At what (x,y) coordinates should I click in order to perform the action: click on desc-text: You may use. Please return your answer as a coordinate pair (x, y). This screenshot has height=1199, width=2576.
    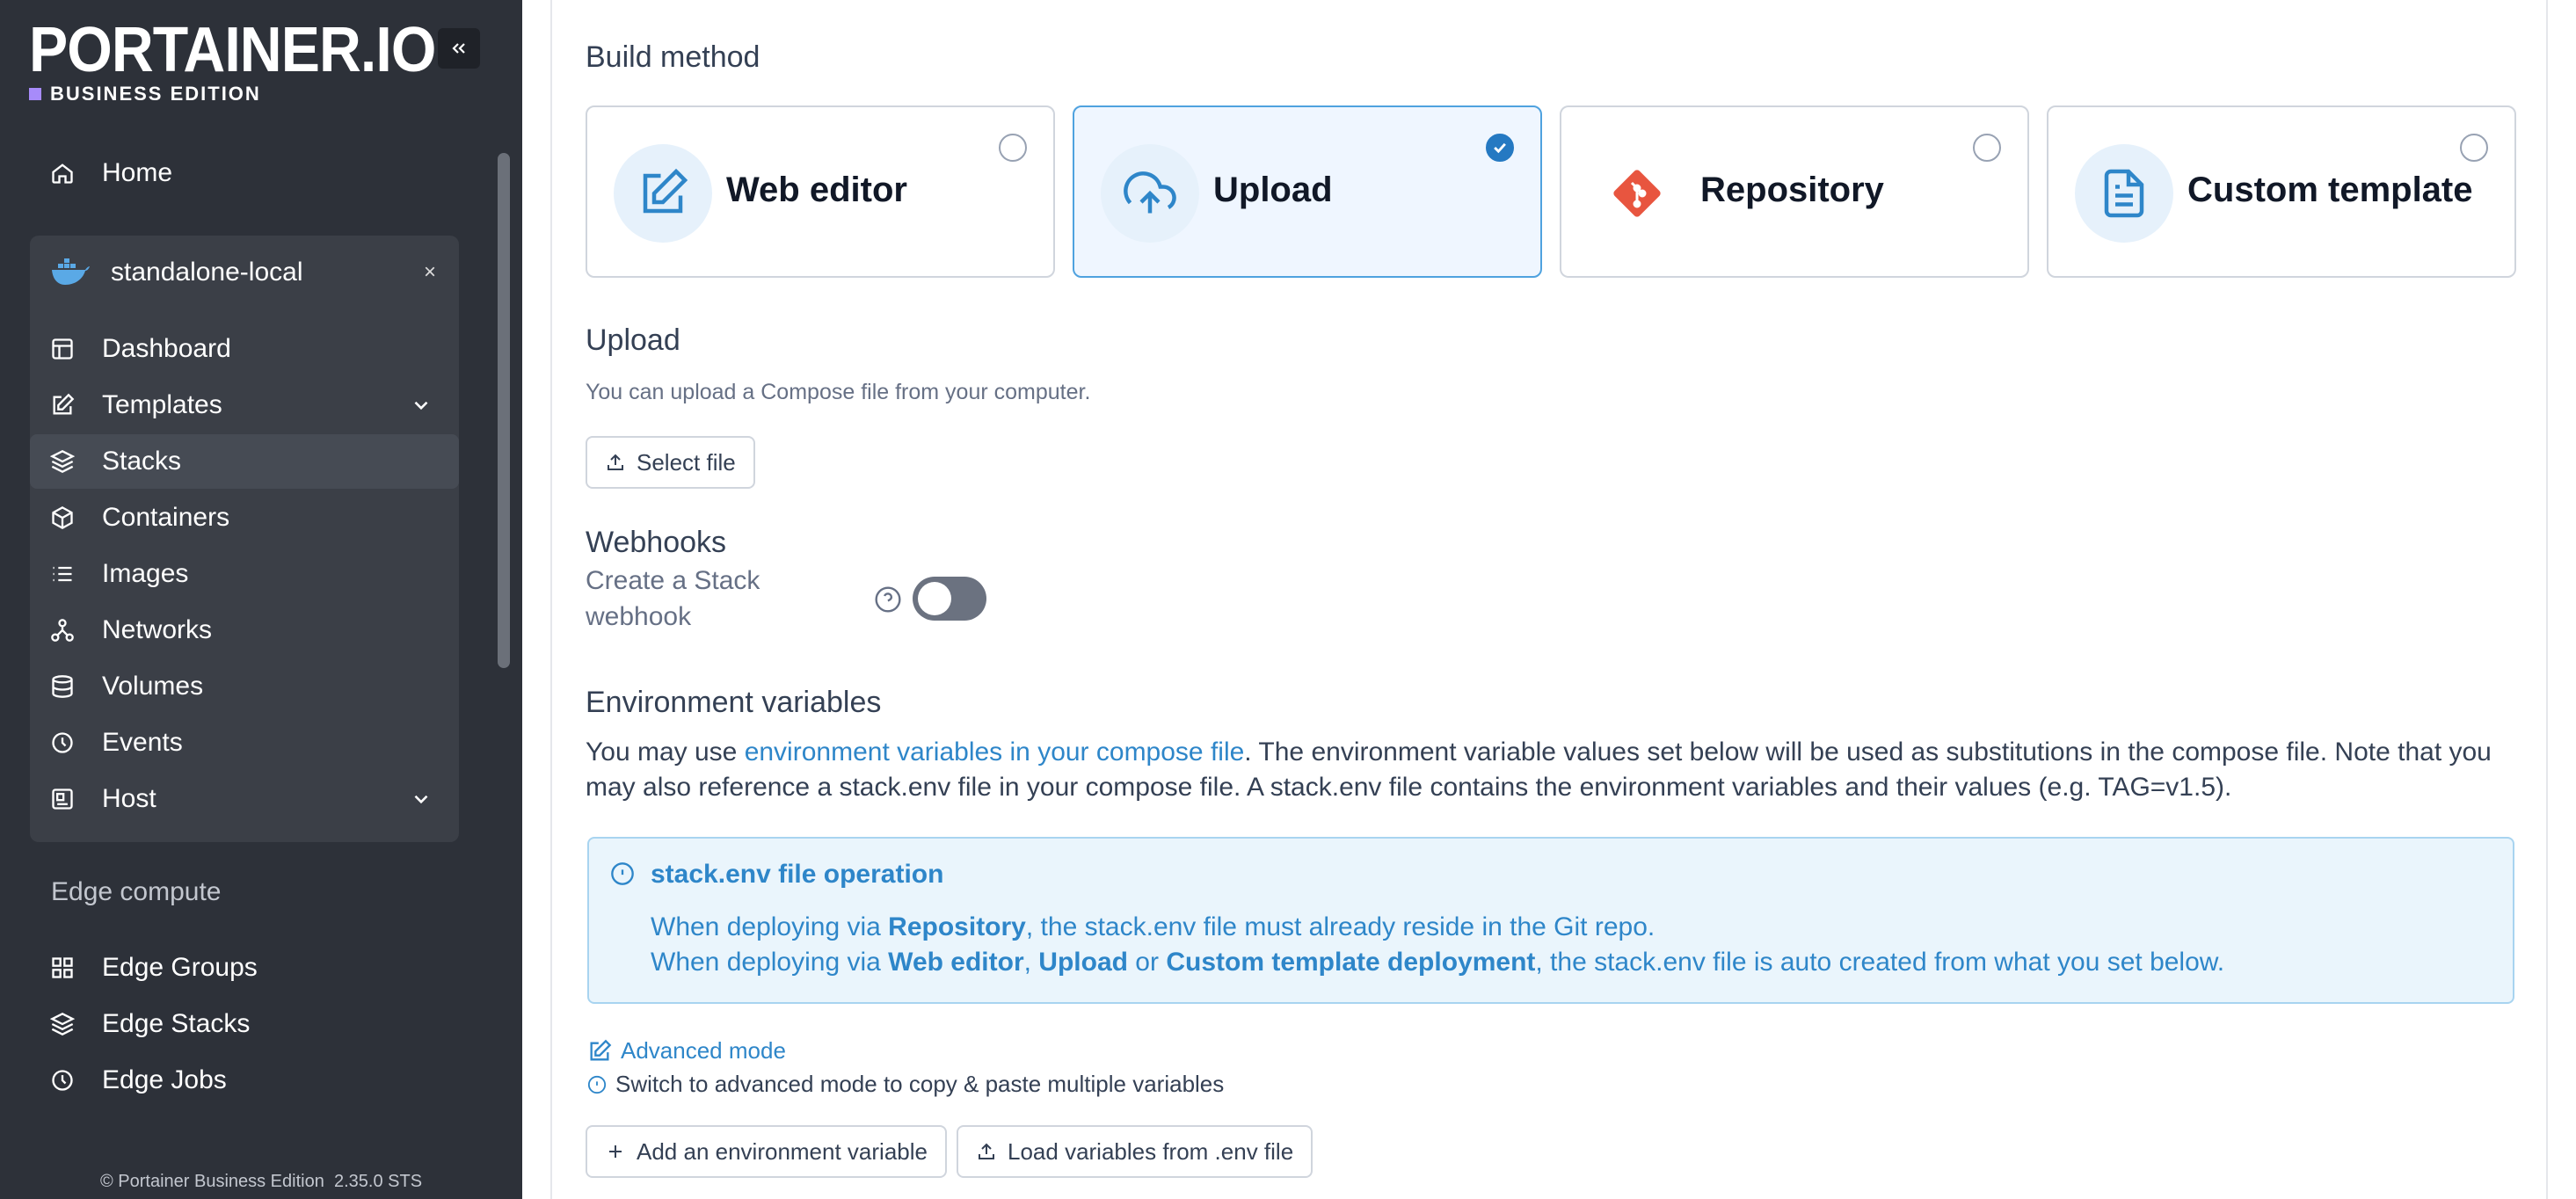
    Looking at the image, I should click on (665, 752).